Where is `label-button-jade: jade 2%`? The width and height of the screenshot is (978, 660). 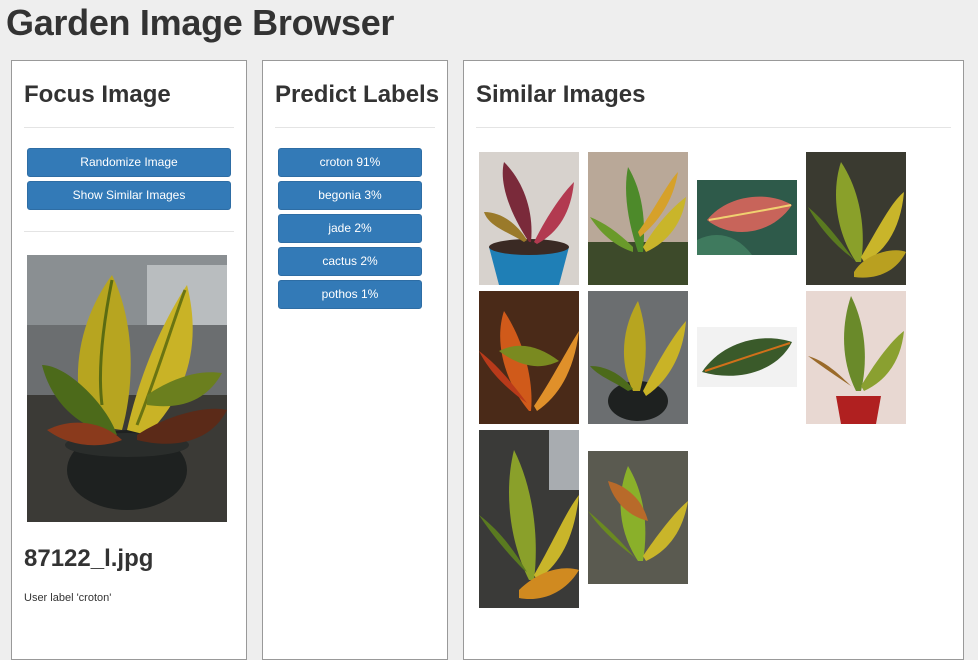
label-button-jade: jade 2% is located at coordinates (350, 228).